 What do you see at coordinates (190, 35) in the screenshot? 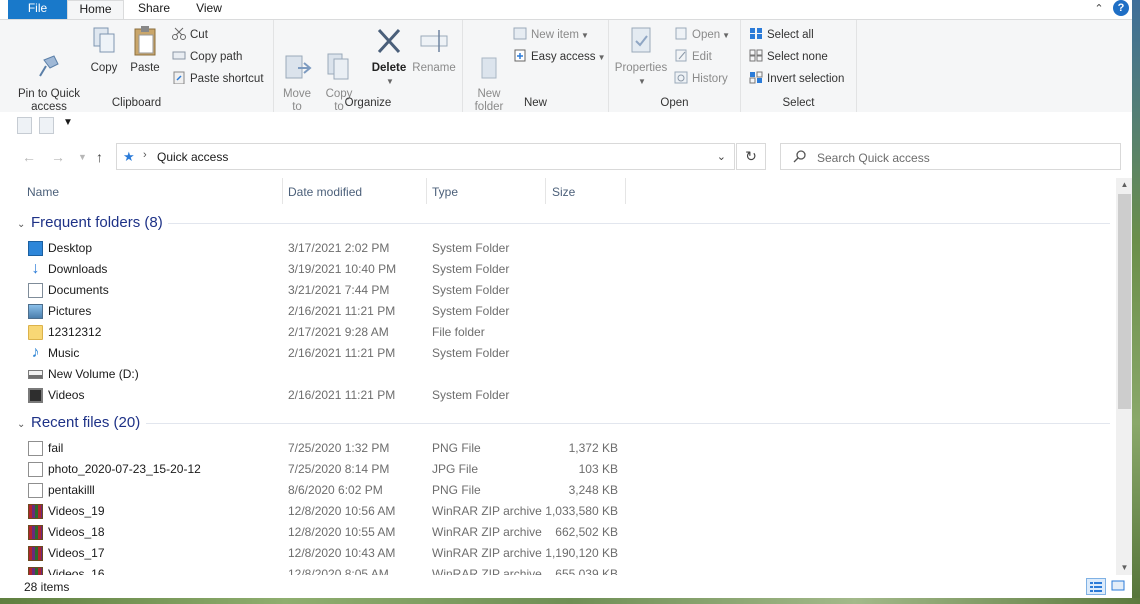
I see `cut-button: Cut` at bounding box center [190, 35].